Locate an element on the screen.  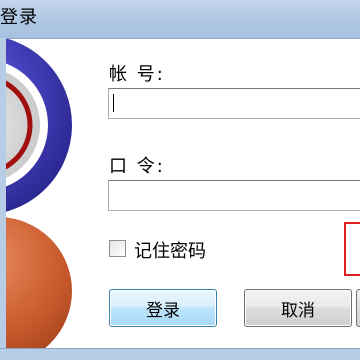
login-button: 登录 is located at coordinates (163, 308).